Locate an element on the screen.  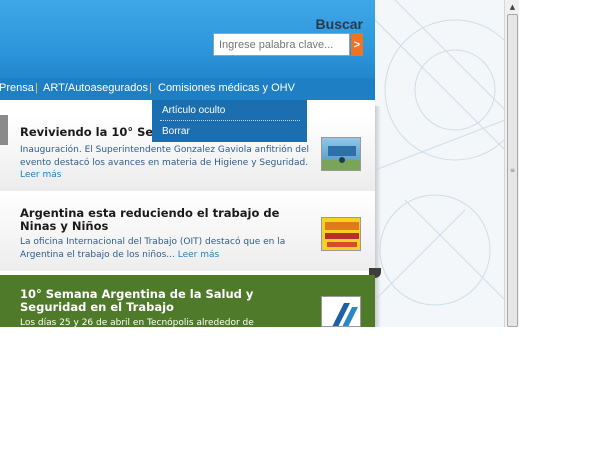
scroll-up-arrow-icon: ▲ is located at coordinates (512, 7).